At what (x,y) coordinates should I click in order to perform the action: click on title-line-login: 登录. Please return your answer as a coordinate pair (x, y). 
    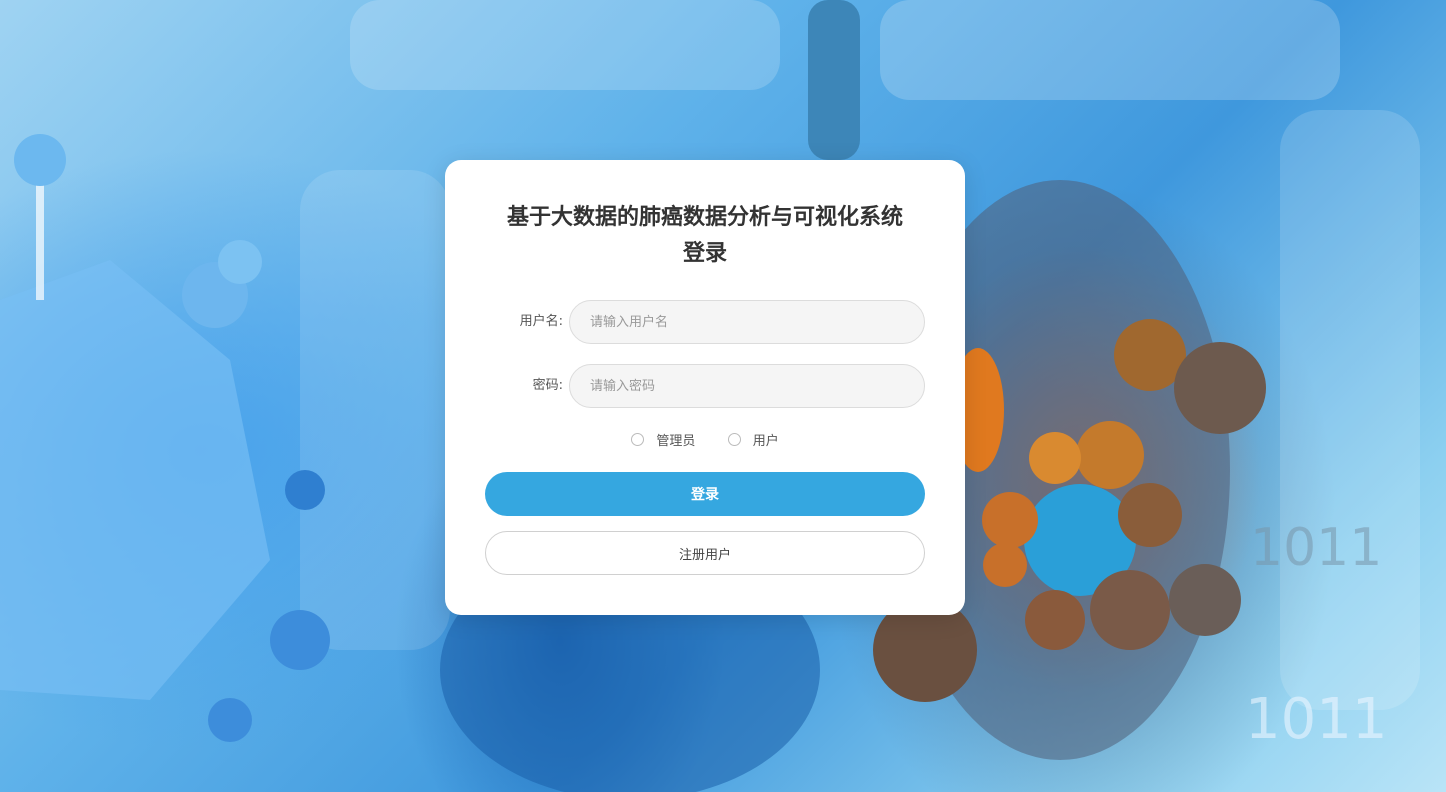
    Looking at the image, I should click on (704, 253).